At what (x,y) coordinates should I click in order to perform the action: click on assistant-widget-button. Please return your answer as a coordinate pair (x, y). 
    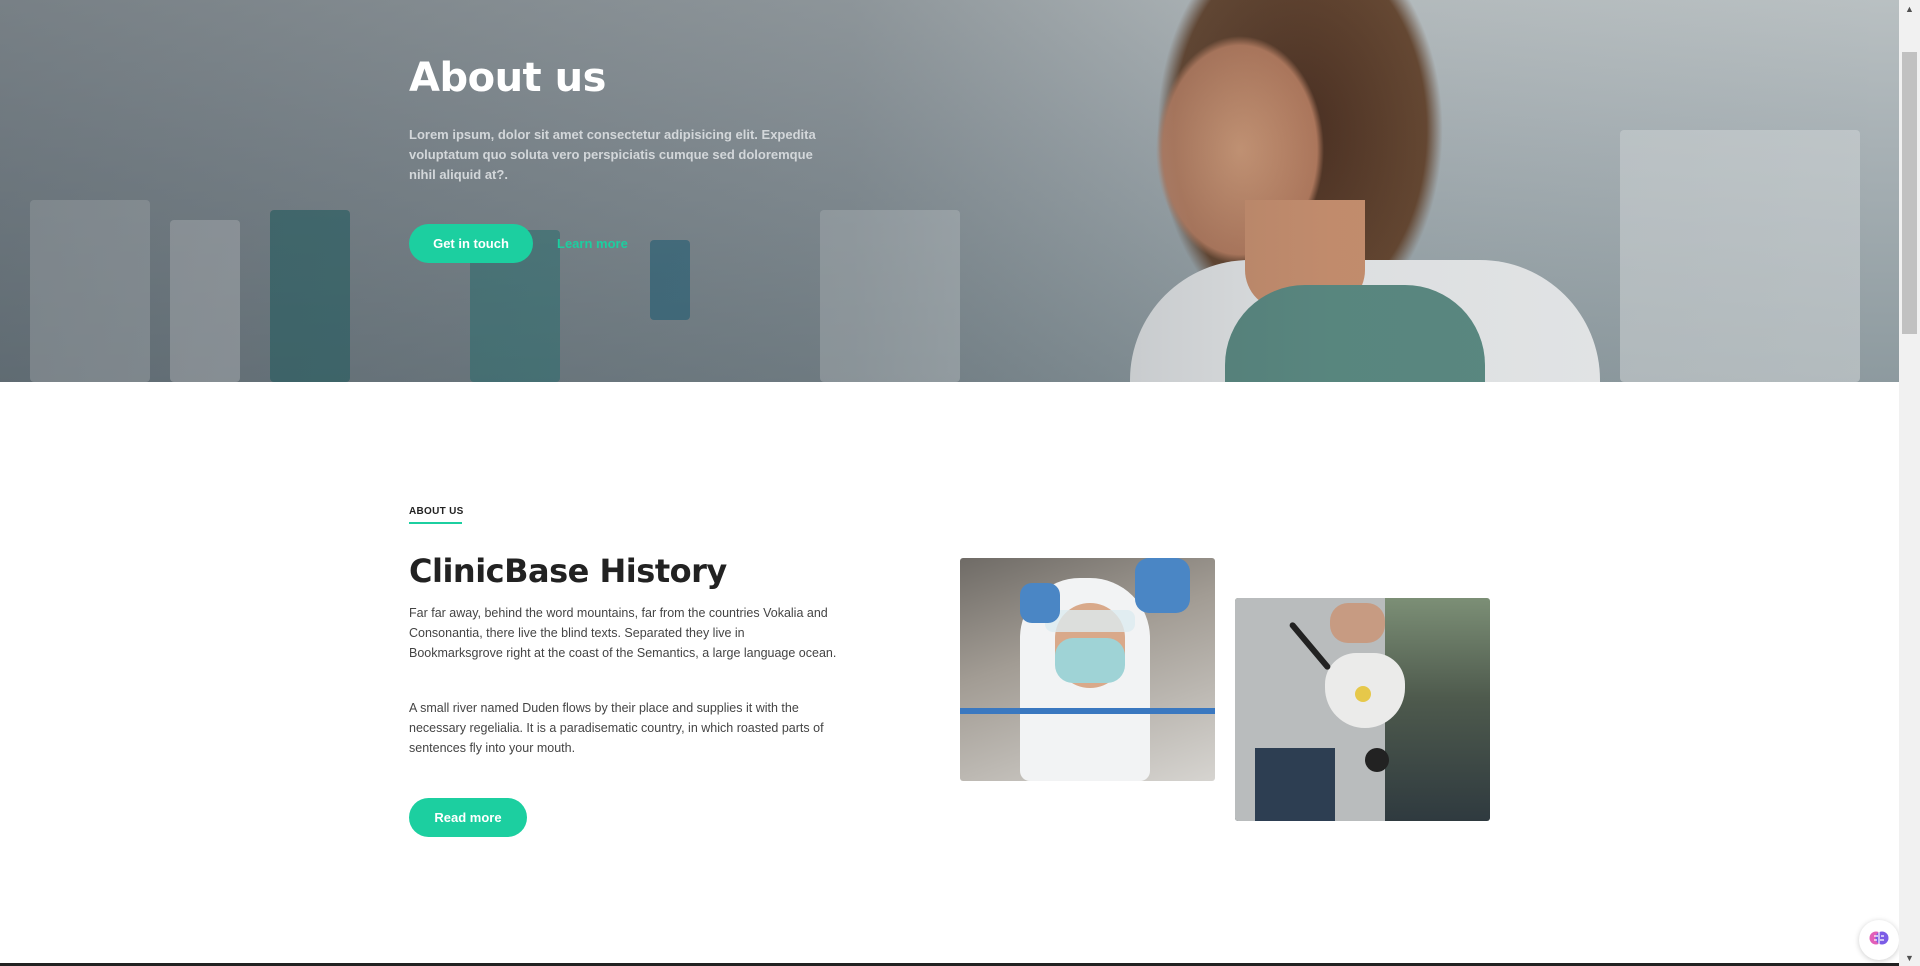
    Looking at the image, I should click on (1879, 940).